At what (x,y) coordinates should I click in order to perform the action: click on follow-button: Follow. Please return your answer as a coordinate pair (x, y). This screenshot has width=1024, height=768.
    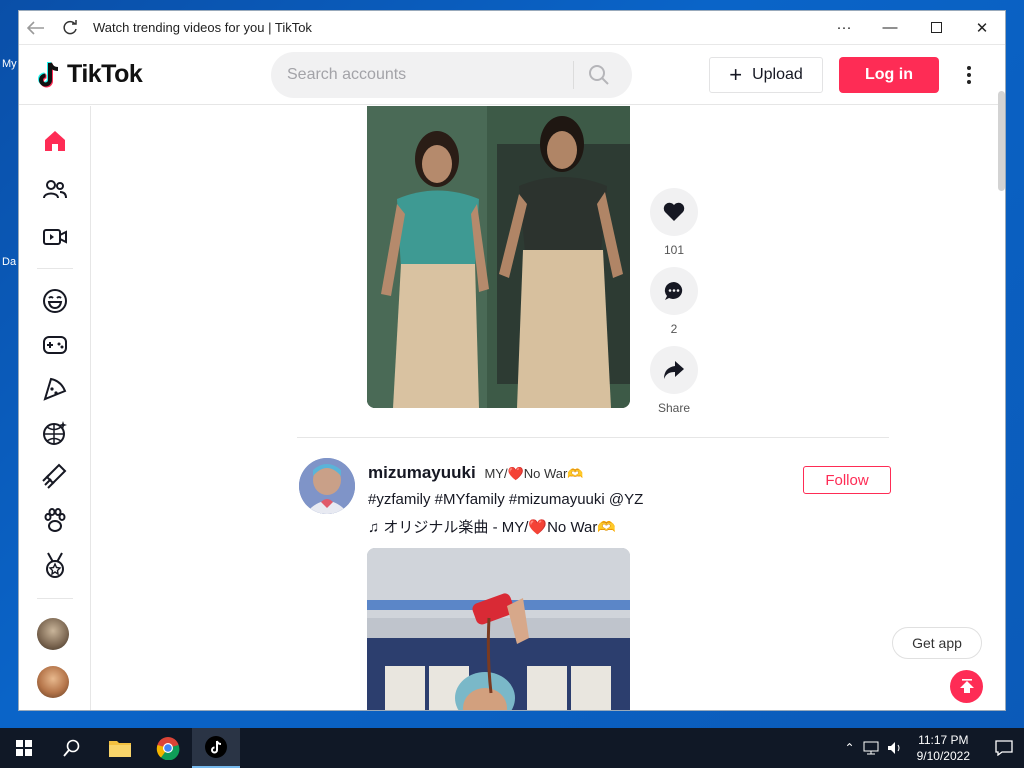
    Looking at the image, I should click on (847, 480).